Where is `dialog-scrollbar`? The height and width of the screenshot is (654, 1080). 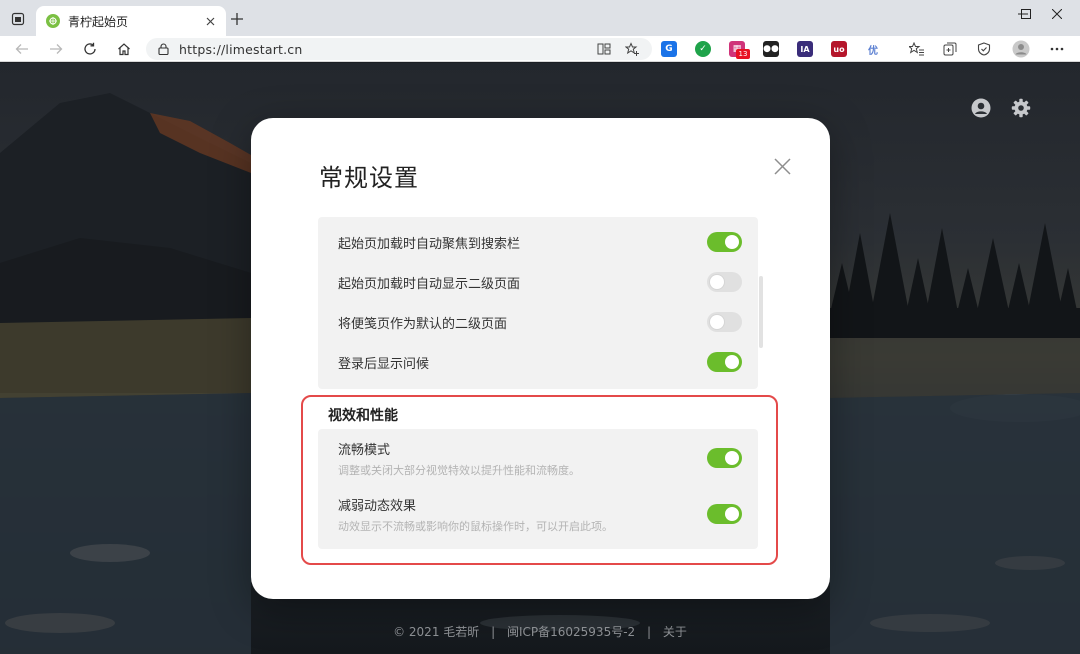 dialog-scrollbar is located at coordinates (761, 312).